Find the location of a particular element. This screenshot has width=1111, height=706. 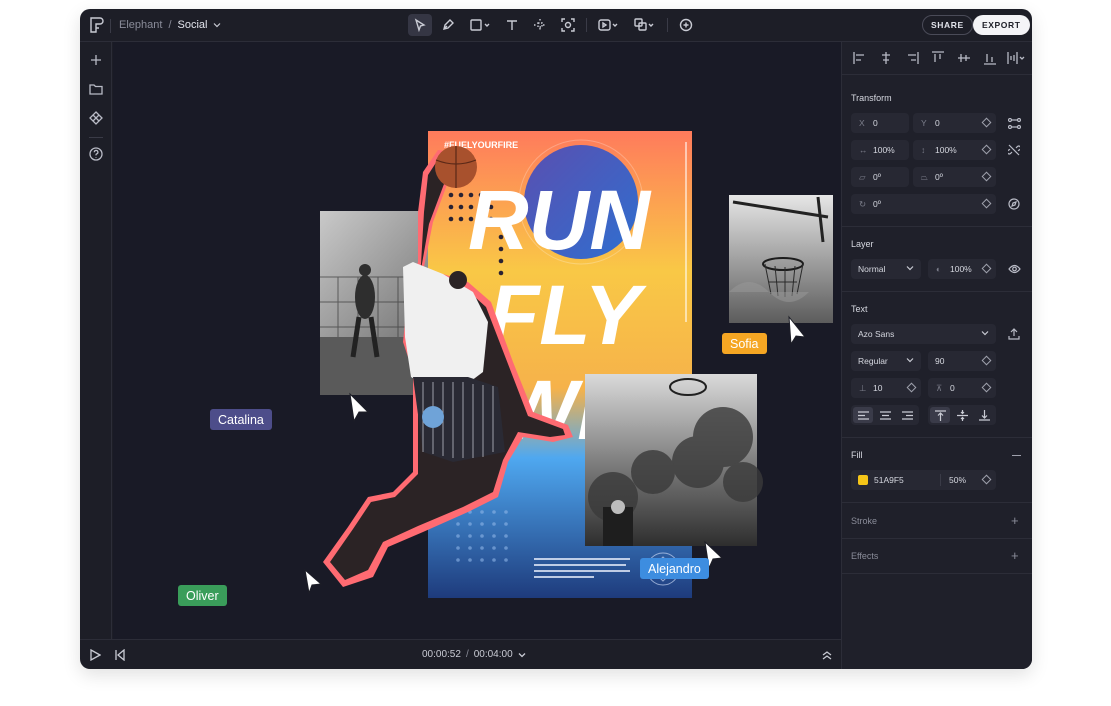

components-button is located at coordinates (96, 118).